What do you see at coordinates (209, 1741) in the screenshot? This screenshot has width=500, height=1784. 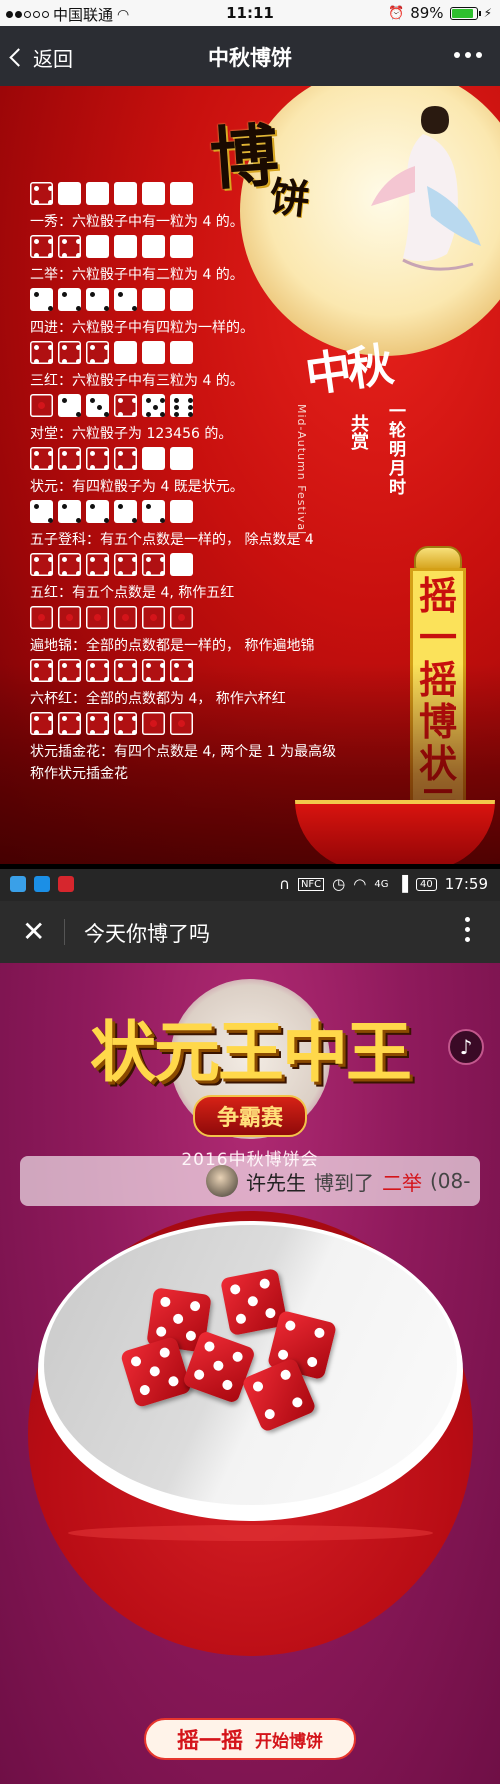 I see `shake-label: 摇一摇` at bounding box center [209, 1741].